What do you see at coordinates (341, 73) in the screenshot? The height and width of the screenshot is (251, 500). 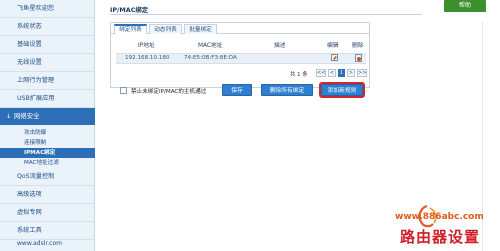 I see `pagination-current-page: 1` at bounding box center [341, 73].